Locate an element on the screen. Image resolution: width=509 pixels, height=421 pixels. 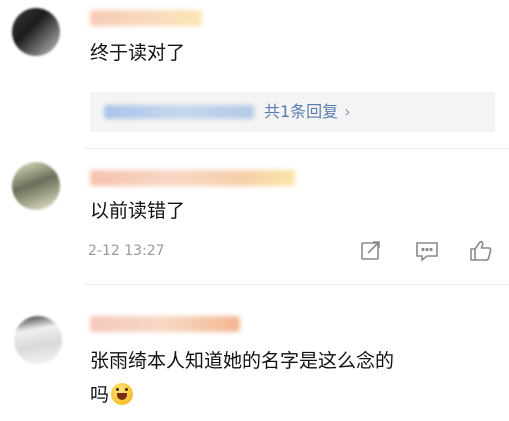
comment-text-line: 吗 is located at coordinates (295, 395).